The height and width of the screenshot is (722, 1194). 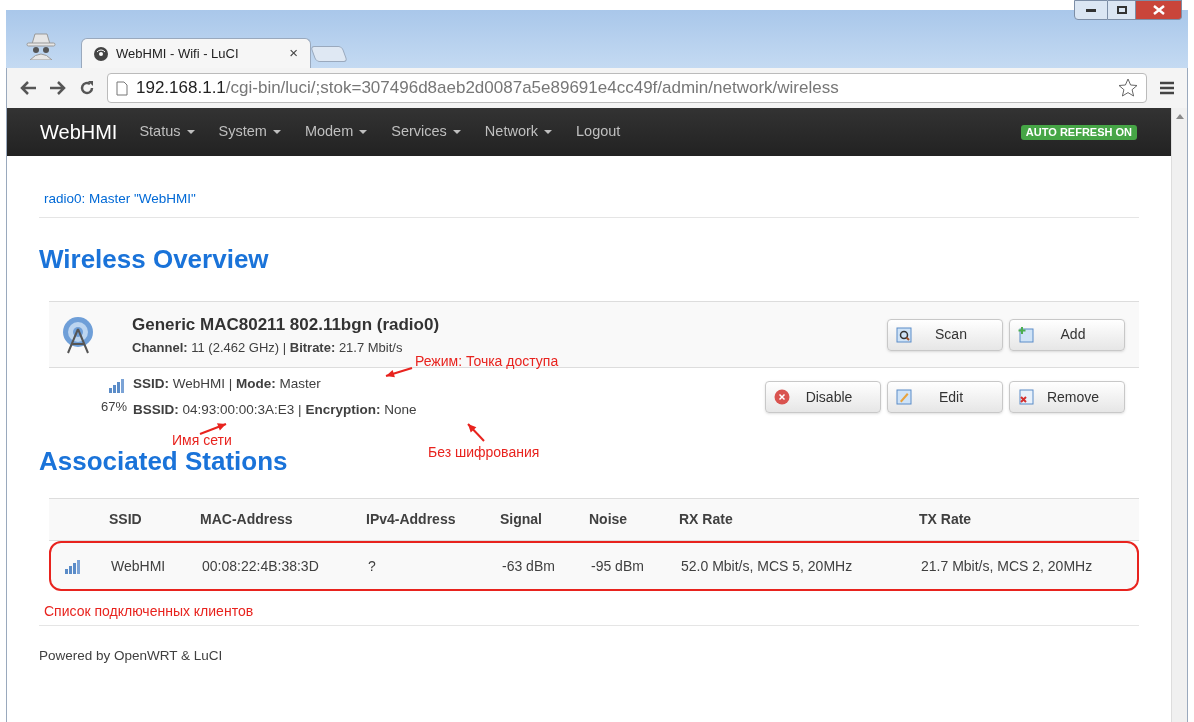 I want to click on nav-menu-item: Status, so click(x=167, y=132).